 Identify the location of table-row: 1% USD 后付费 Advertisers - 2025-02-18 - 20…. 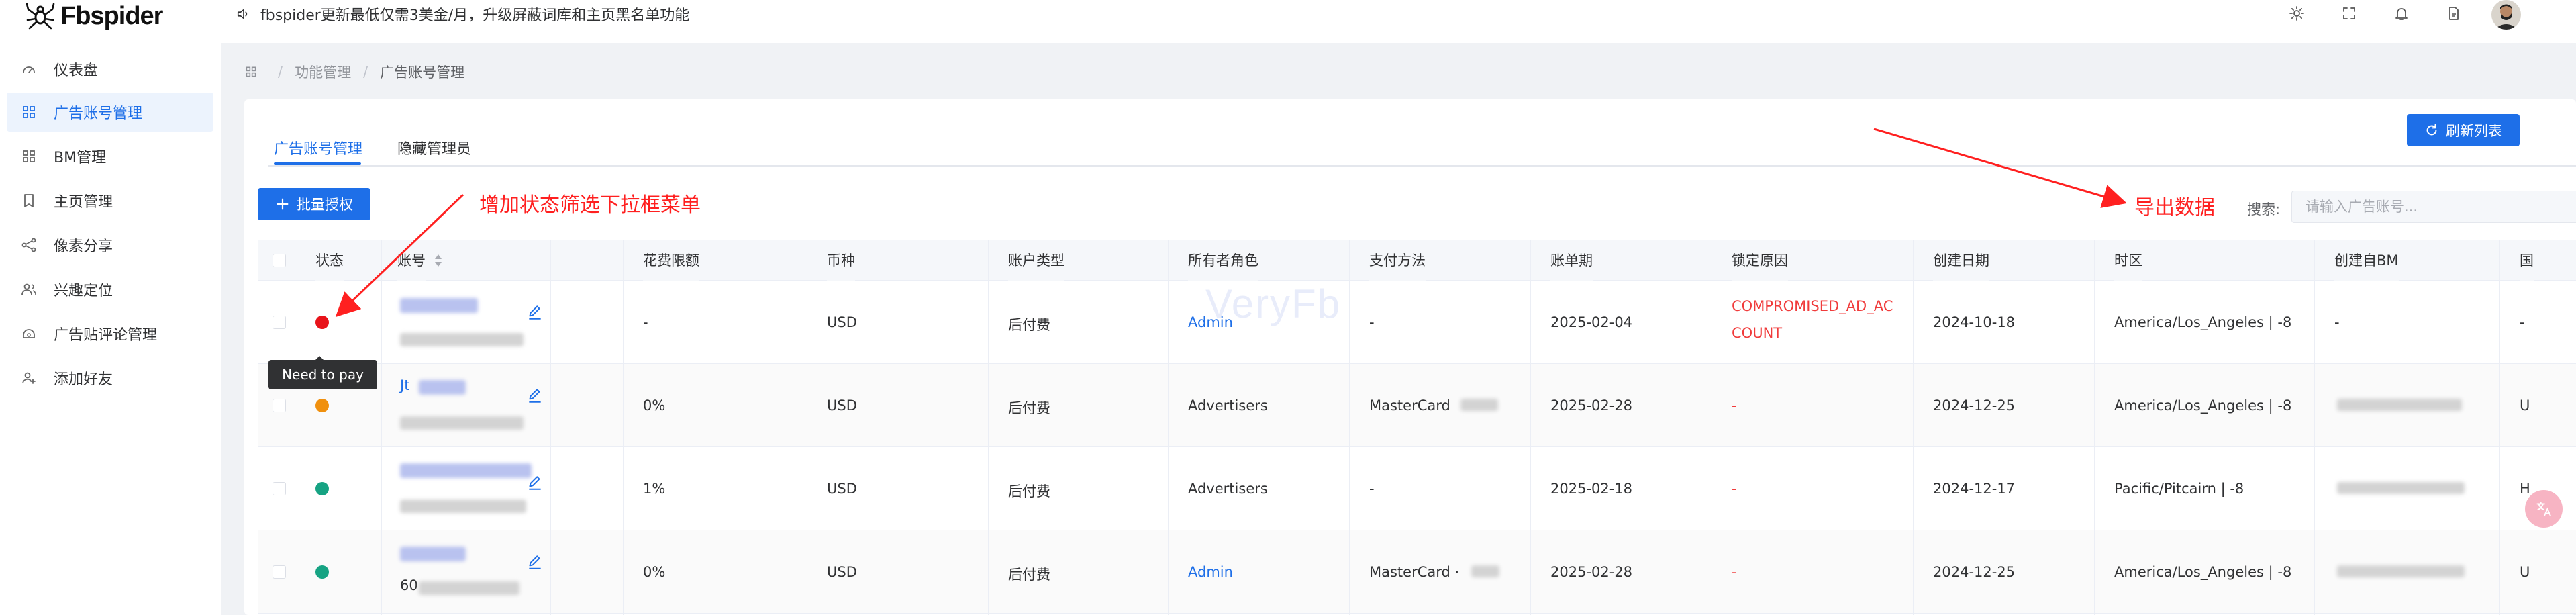
(1417, 489).